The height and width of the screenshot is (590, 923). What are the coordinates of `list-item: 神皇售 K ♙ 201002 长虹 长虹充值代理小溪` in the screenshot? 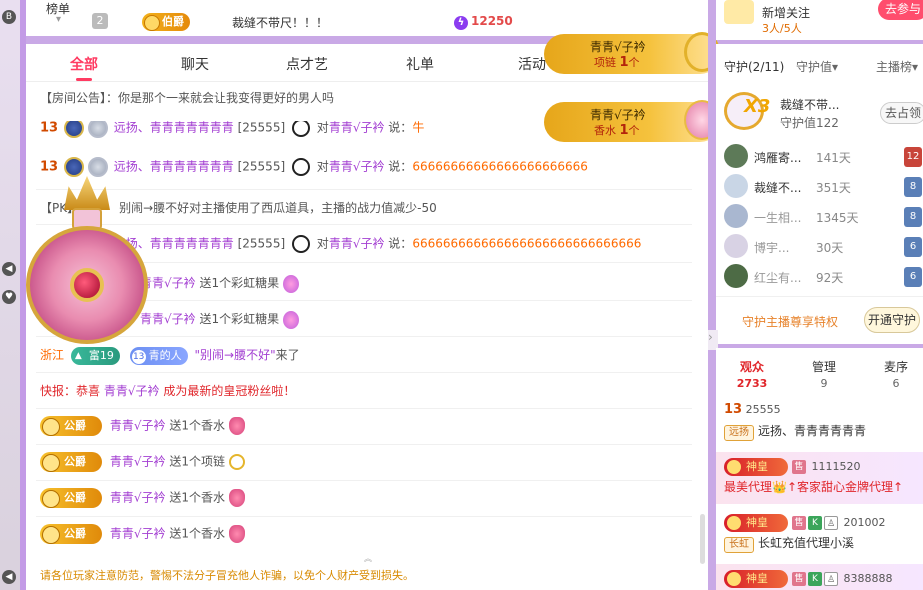 It's located at (819, 534).